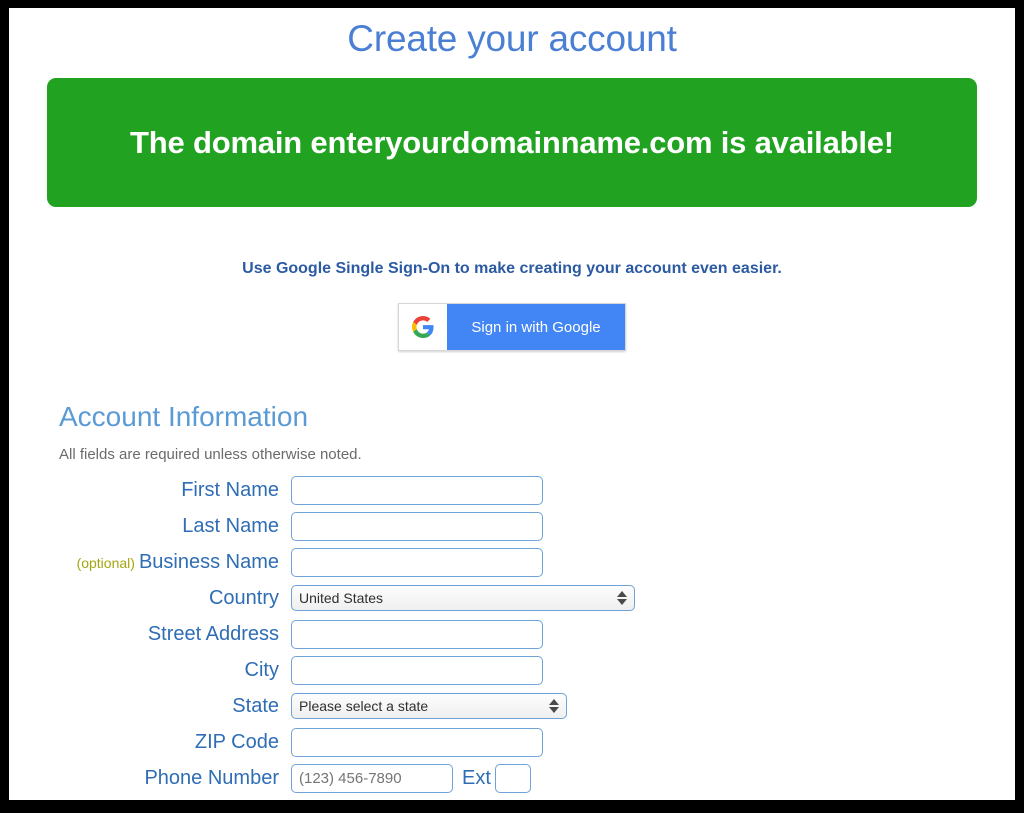  Describe the element at coordinates (512, 799) in the screenshot. I see `international-number-row: Use an international number` at that location.